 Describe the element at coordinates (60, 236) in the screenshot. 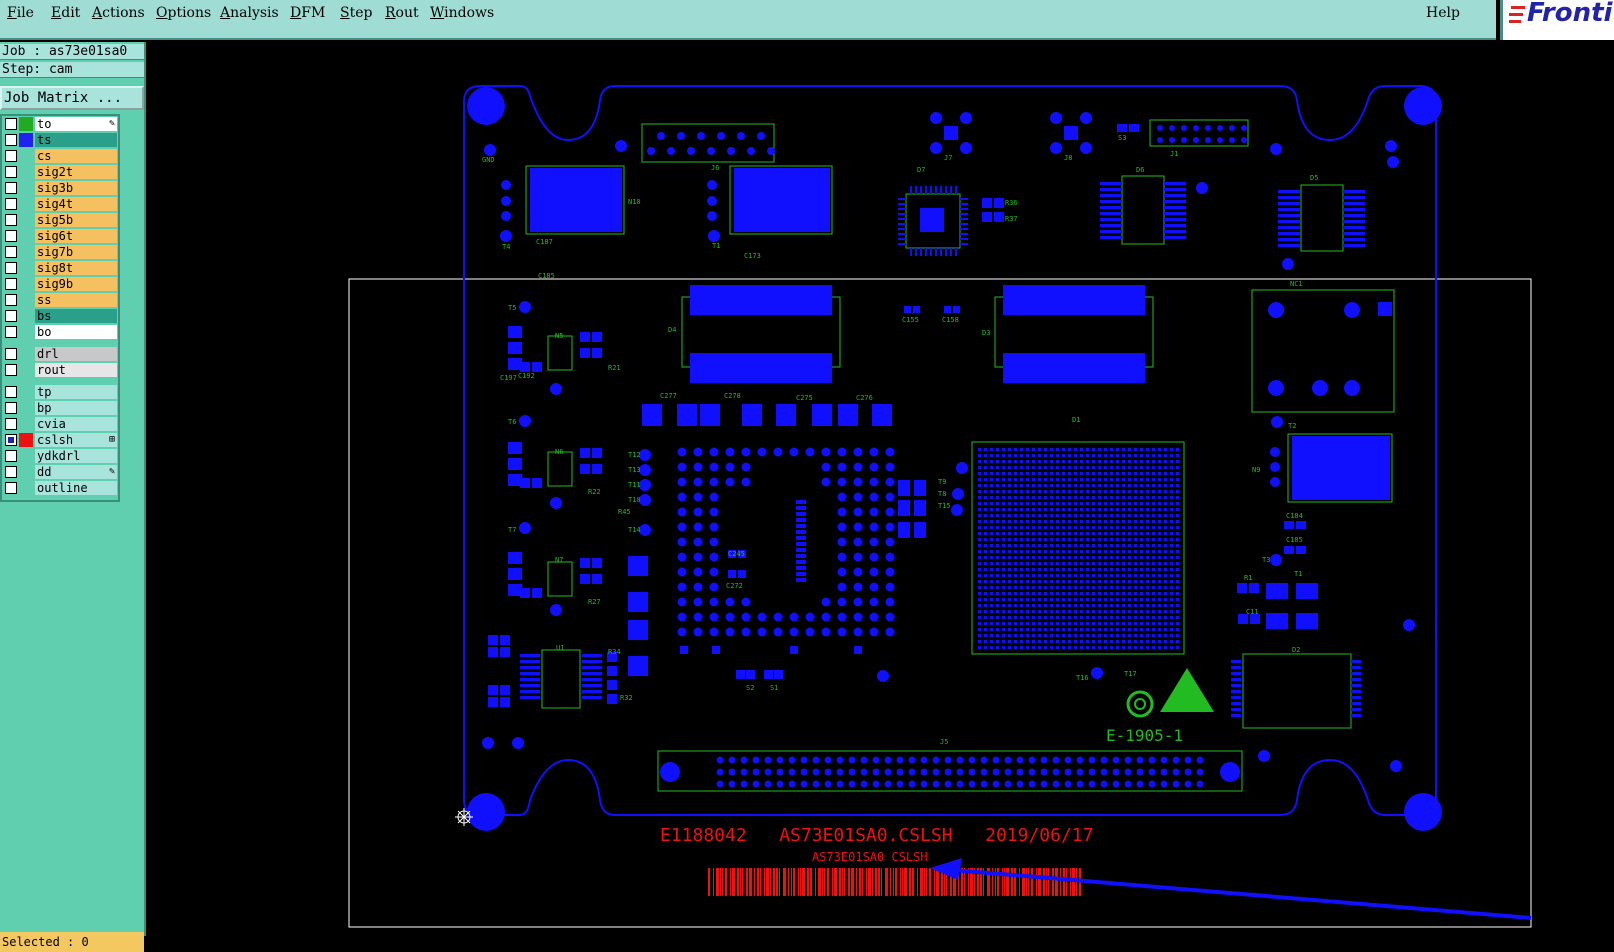

I see `layer-row-sig6t: sig6t` at that location.